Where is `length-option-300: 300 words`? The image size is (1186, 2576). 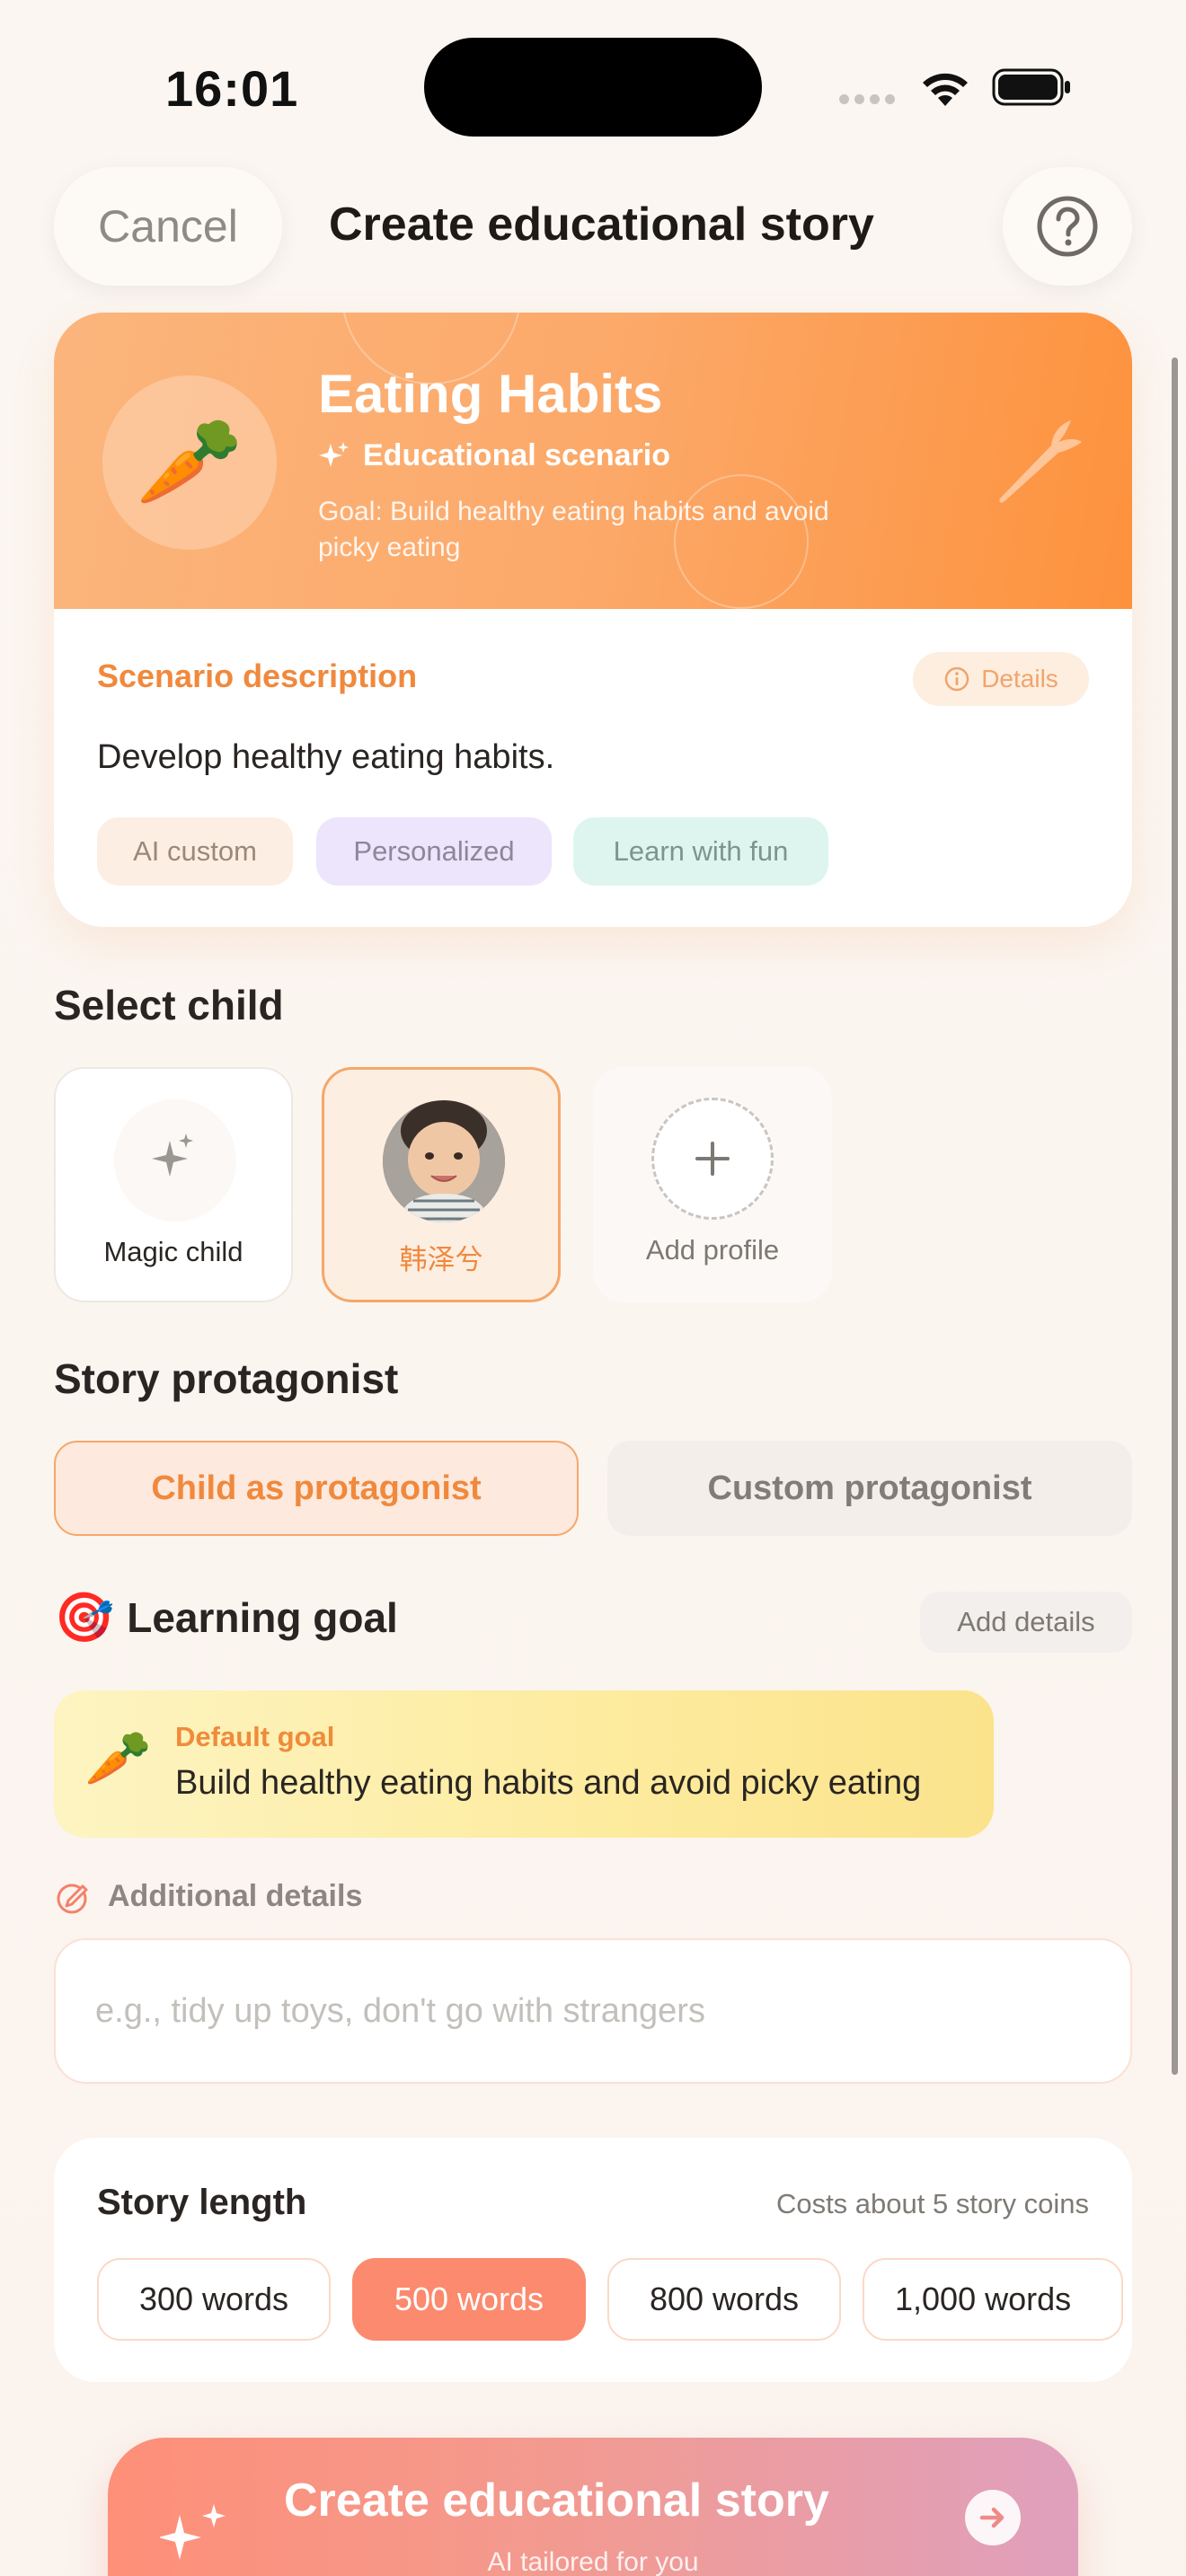
length-option-300: 300 words is located at coordinates (214, 2299).